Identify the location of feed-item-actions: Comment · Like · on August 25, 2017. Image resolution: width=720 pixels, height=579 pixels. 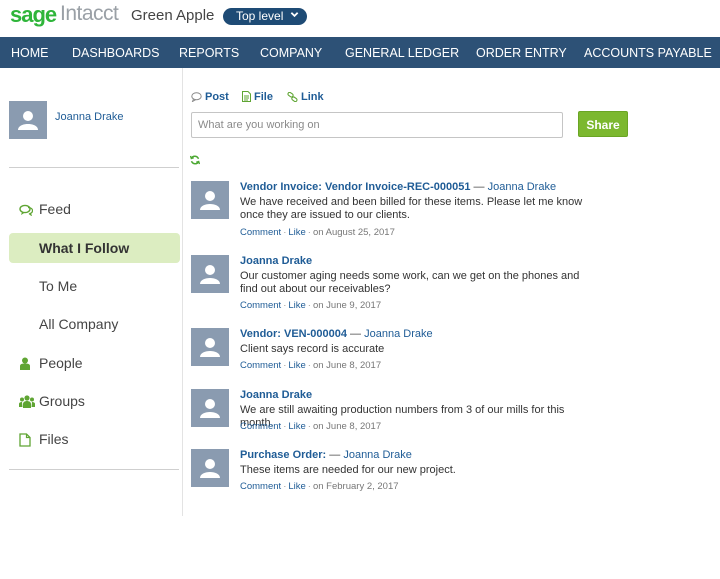
(317, 232).